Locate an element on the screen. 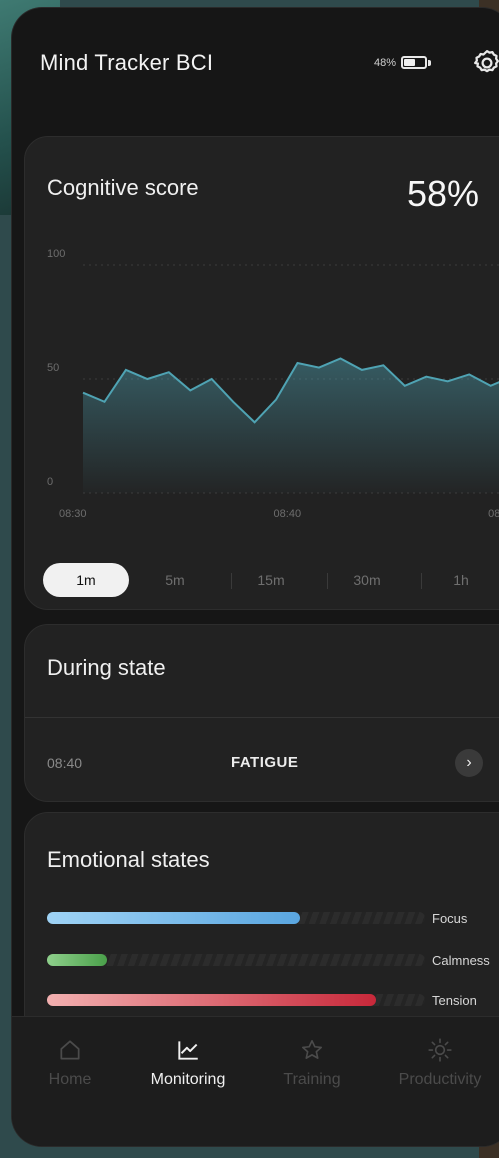 This screenshot has width=499, height=1158. range-option-1m: 1m is located at coordinates (86, 580).